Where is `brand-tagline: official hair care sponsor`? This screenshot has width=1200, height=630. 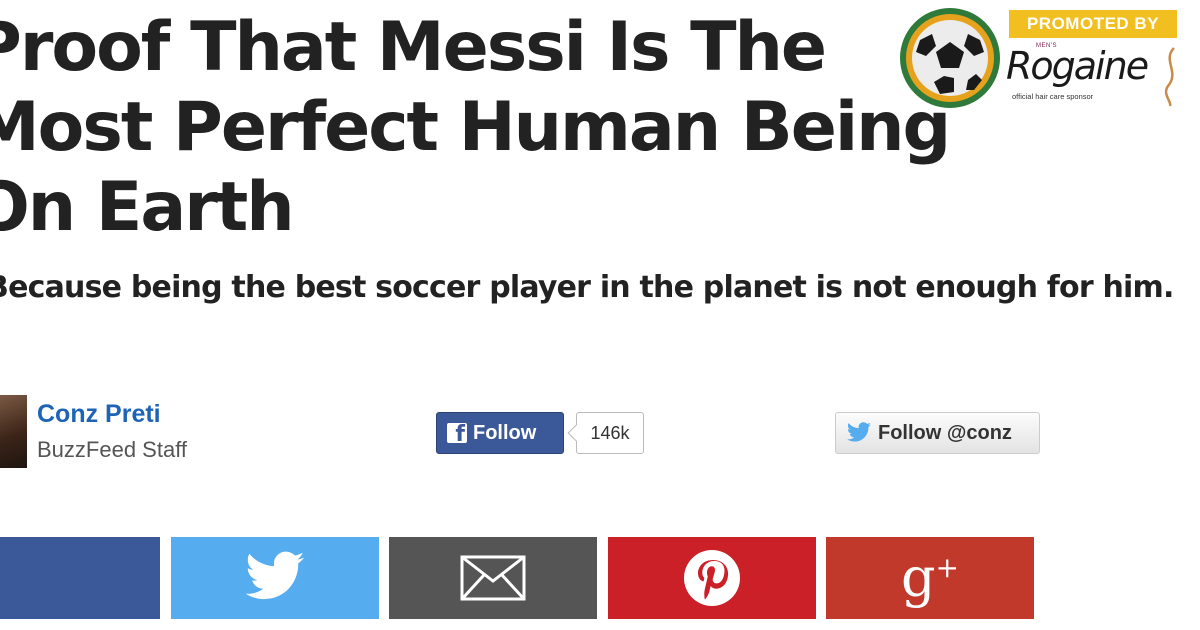
brand-tagline: official hair care sponsor is located at coordinates (1053, 96).